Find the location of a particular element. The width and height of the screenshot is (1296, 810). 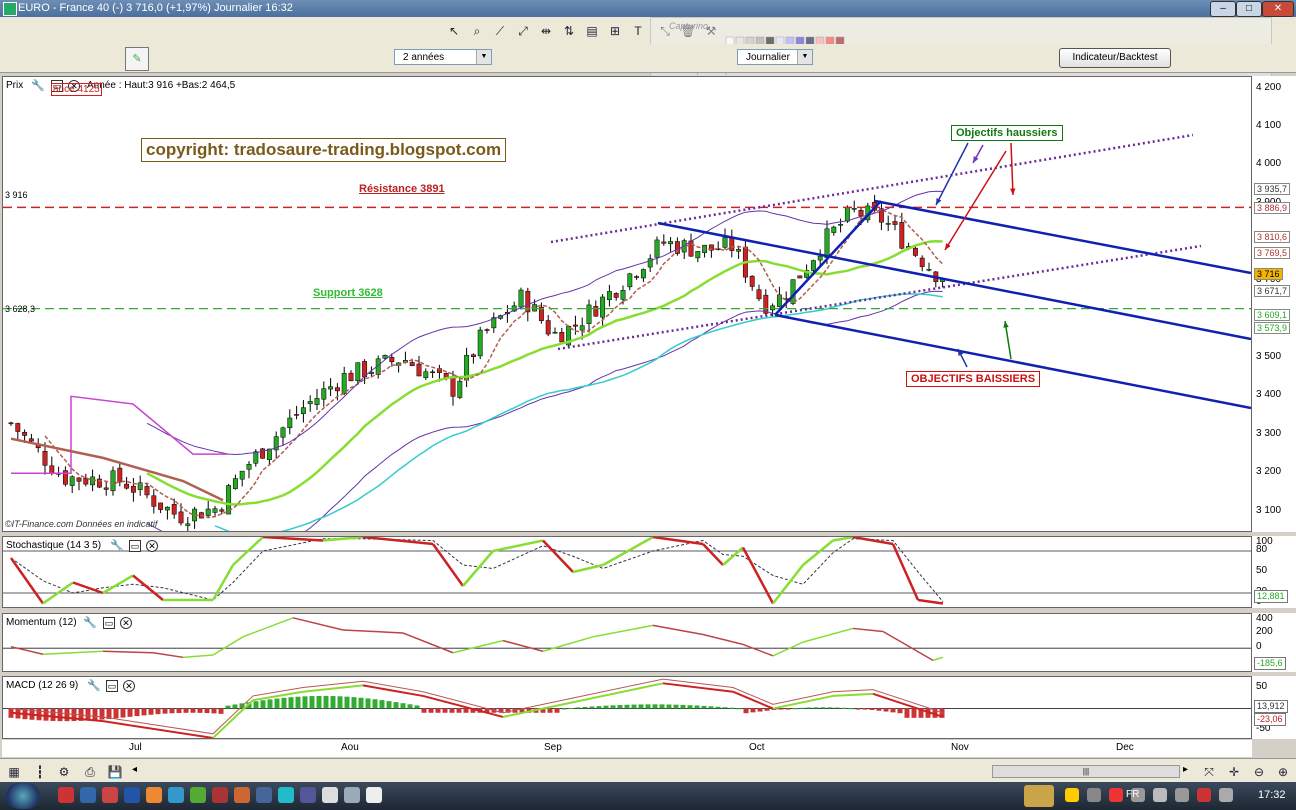

momentum-segment is located at coordinates (623, 631).